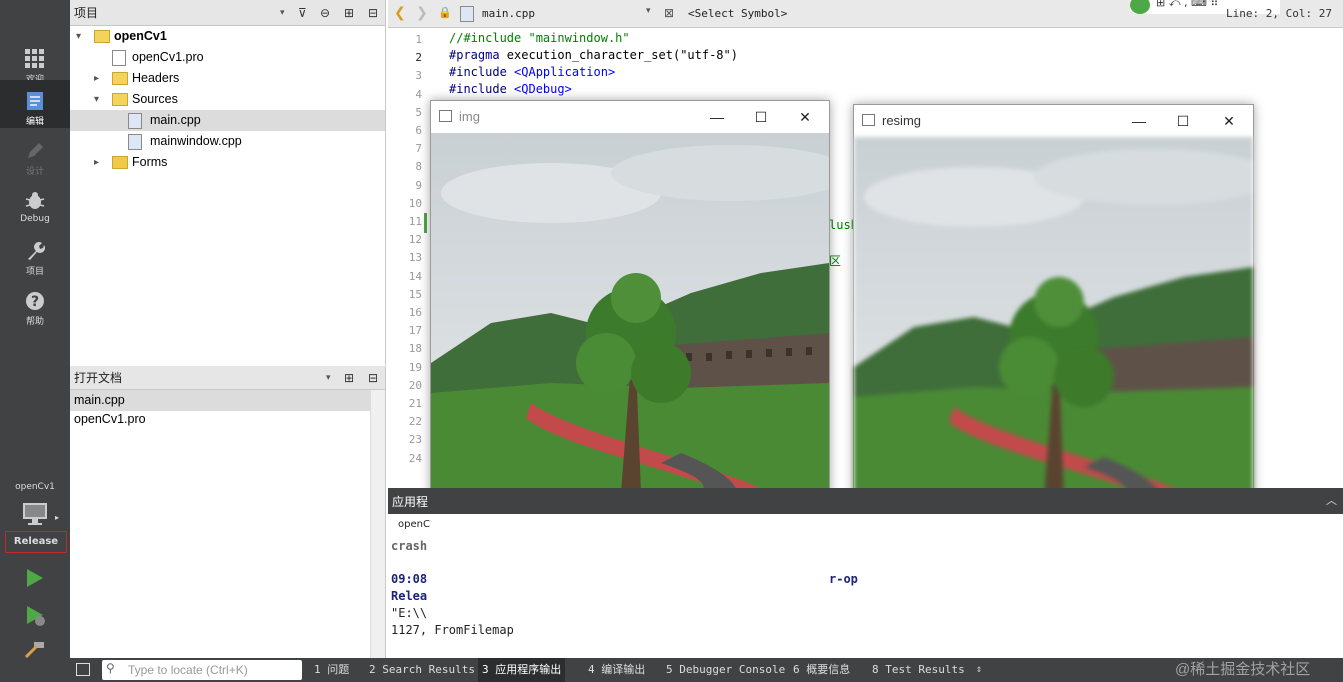  What do you see at coordinates (445, 12) in the screenshot?
I see `lock-icon: 🔒` at bounding box center [445, 12].